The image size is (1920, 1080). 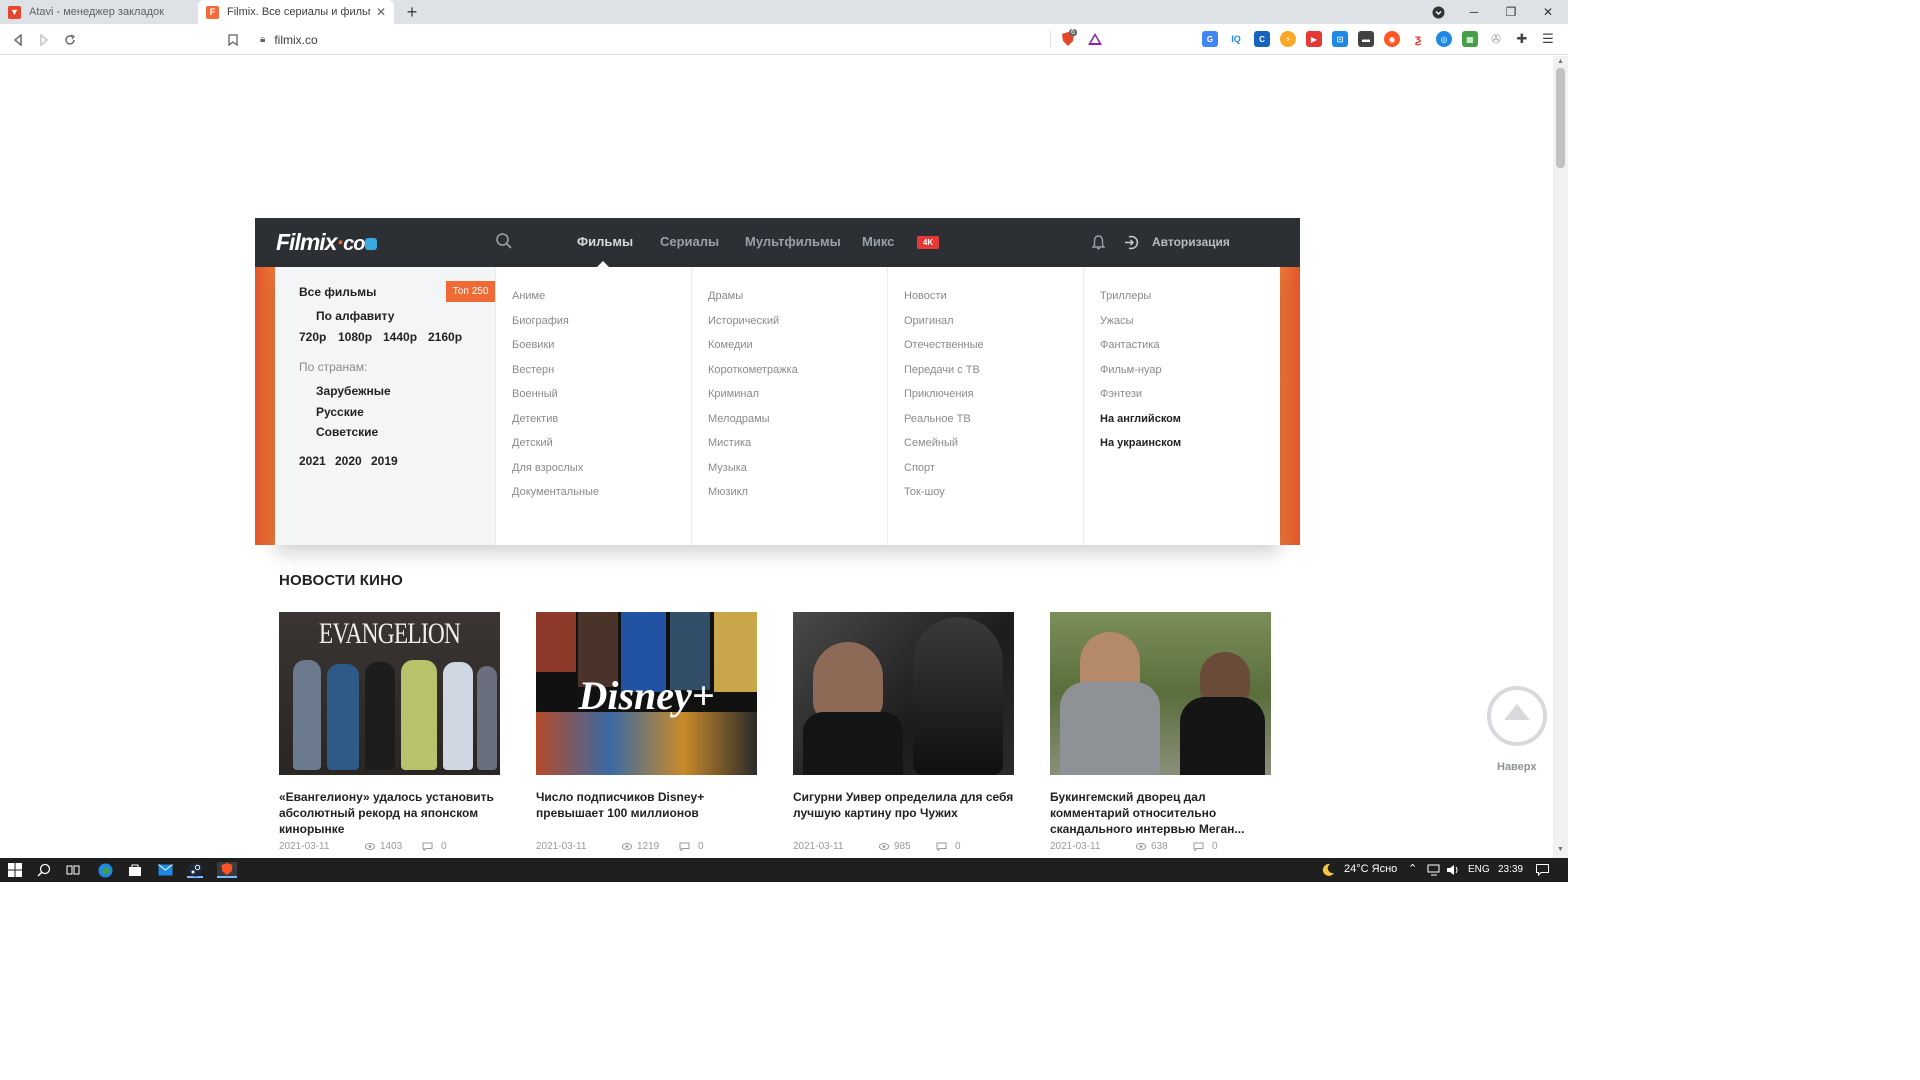 I want to click on bookmark-icon, so click(x=233, y=40).